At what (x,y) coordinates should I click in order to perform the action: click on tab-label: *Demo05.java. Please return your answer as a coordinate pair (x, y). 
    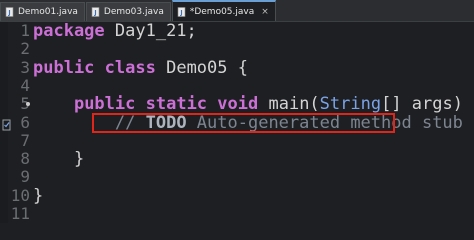
    Looking at the image, I should click on (222, 11).